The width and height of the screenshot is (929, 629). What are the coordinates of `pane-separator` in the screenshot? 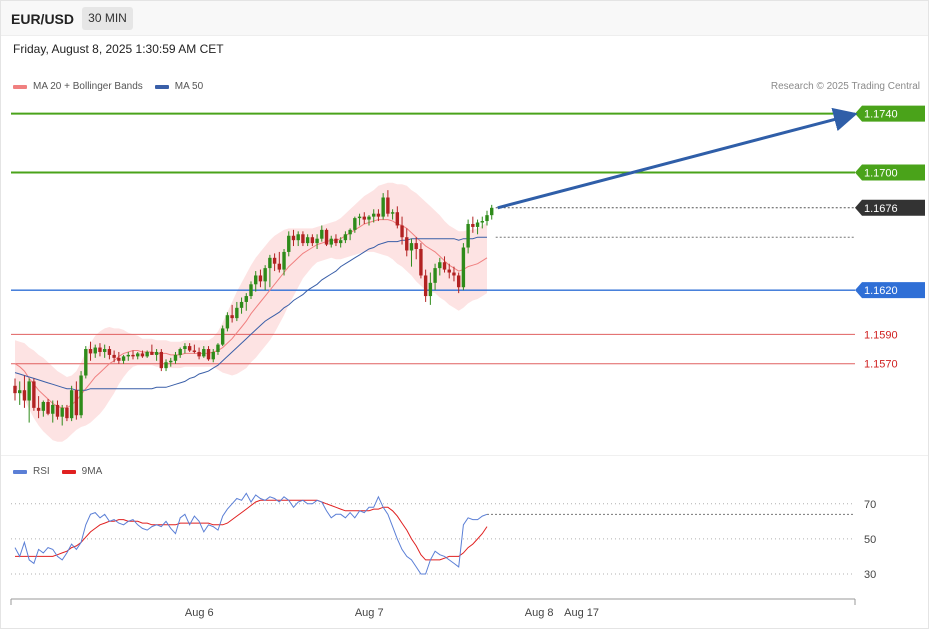 It's located at (464, 455).